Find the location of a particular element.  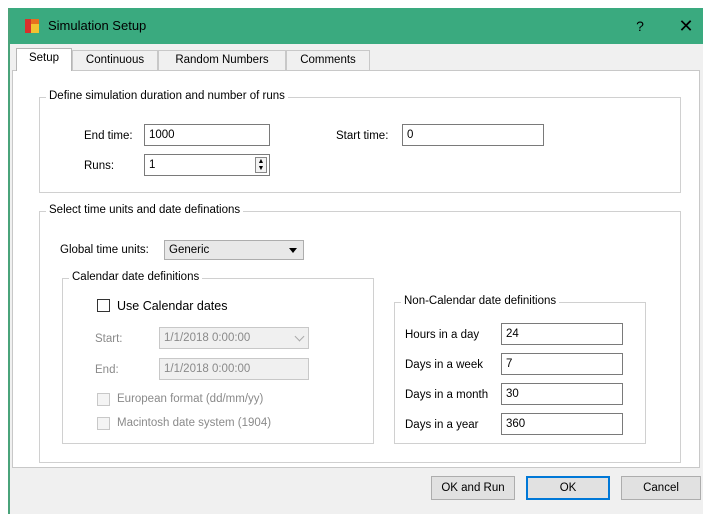

runs-value: 1 is located at coordinates (152, 165).